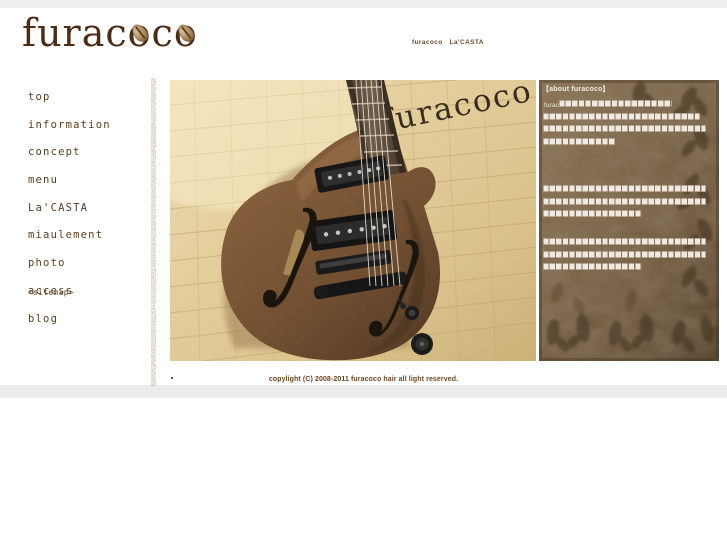 The height and width of the screenshot is (545, 727). Describe the element at coordinates (363, 391) in the screenshot. I see `bottom-gray-band` at that location.